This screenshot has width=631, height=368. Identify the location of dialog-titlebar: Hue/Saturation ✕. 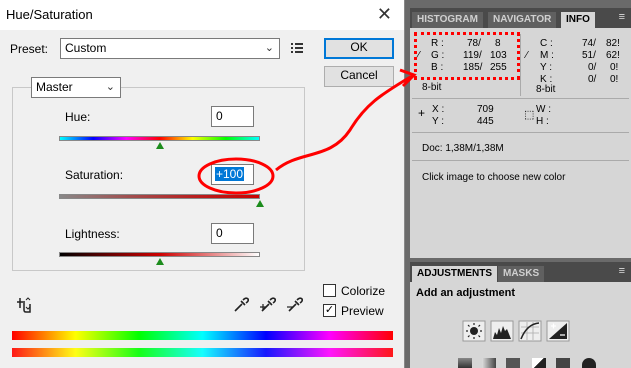
(202, 15).